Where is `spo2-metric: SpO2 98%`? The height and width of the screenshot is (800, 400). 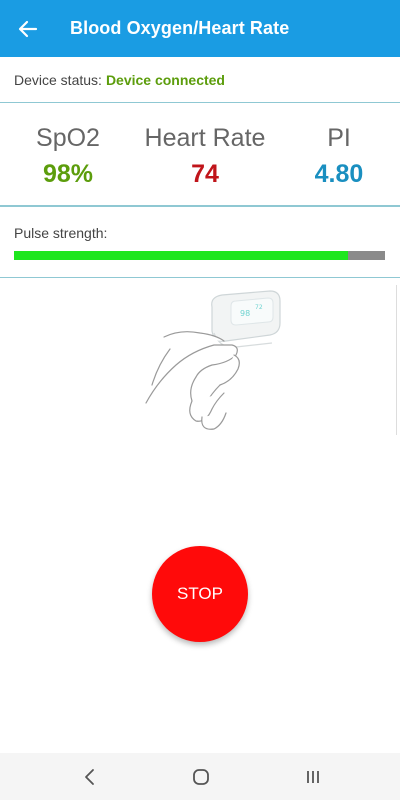 spo2-metric: SpO2 98% is located at coordinates (68, 156).